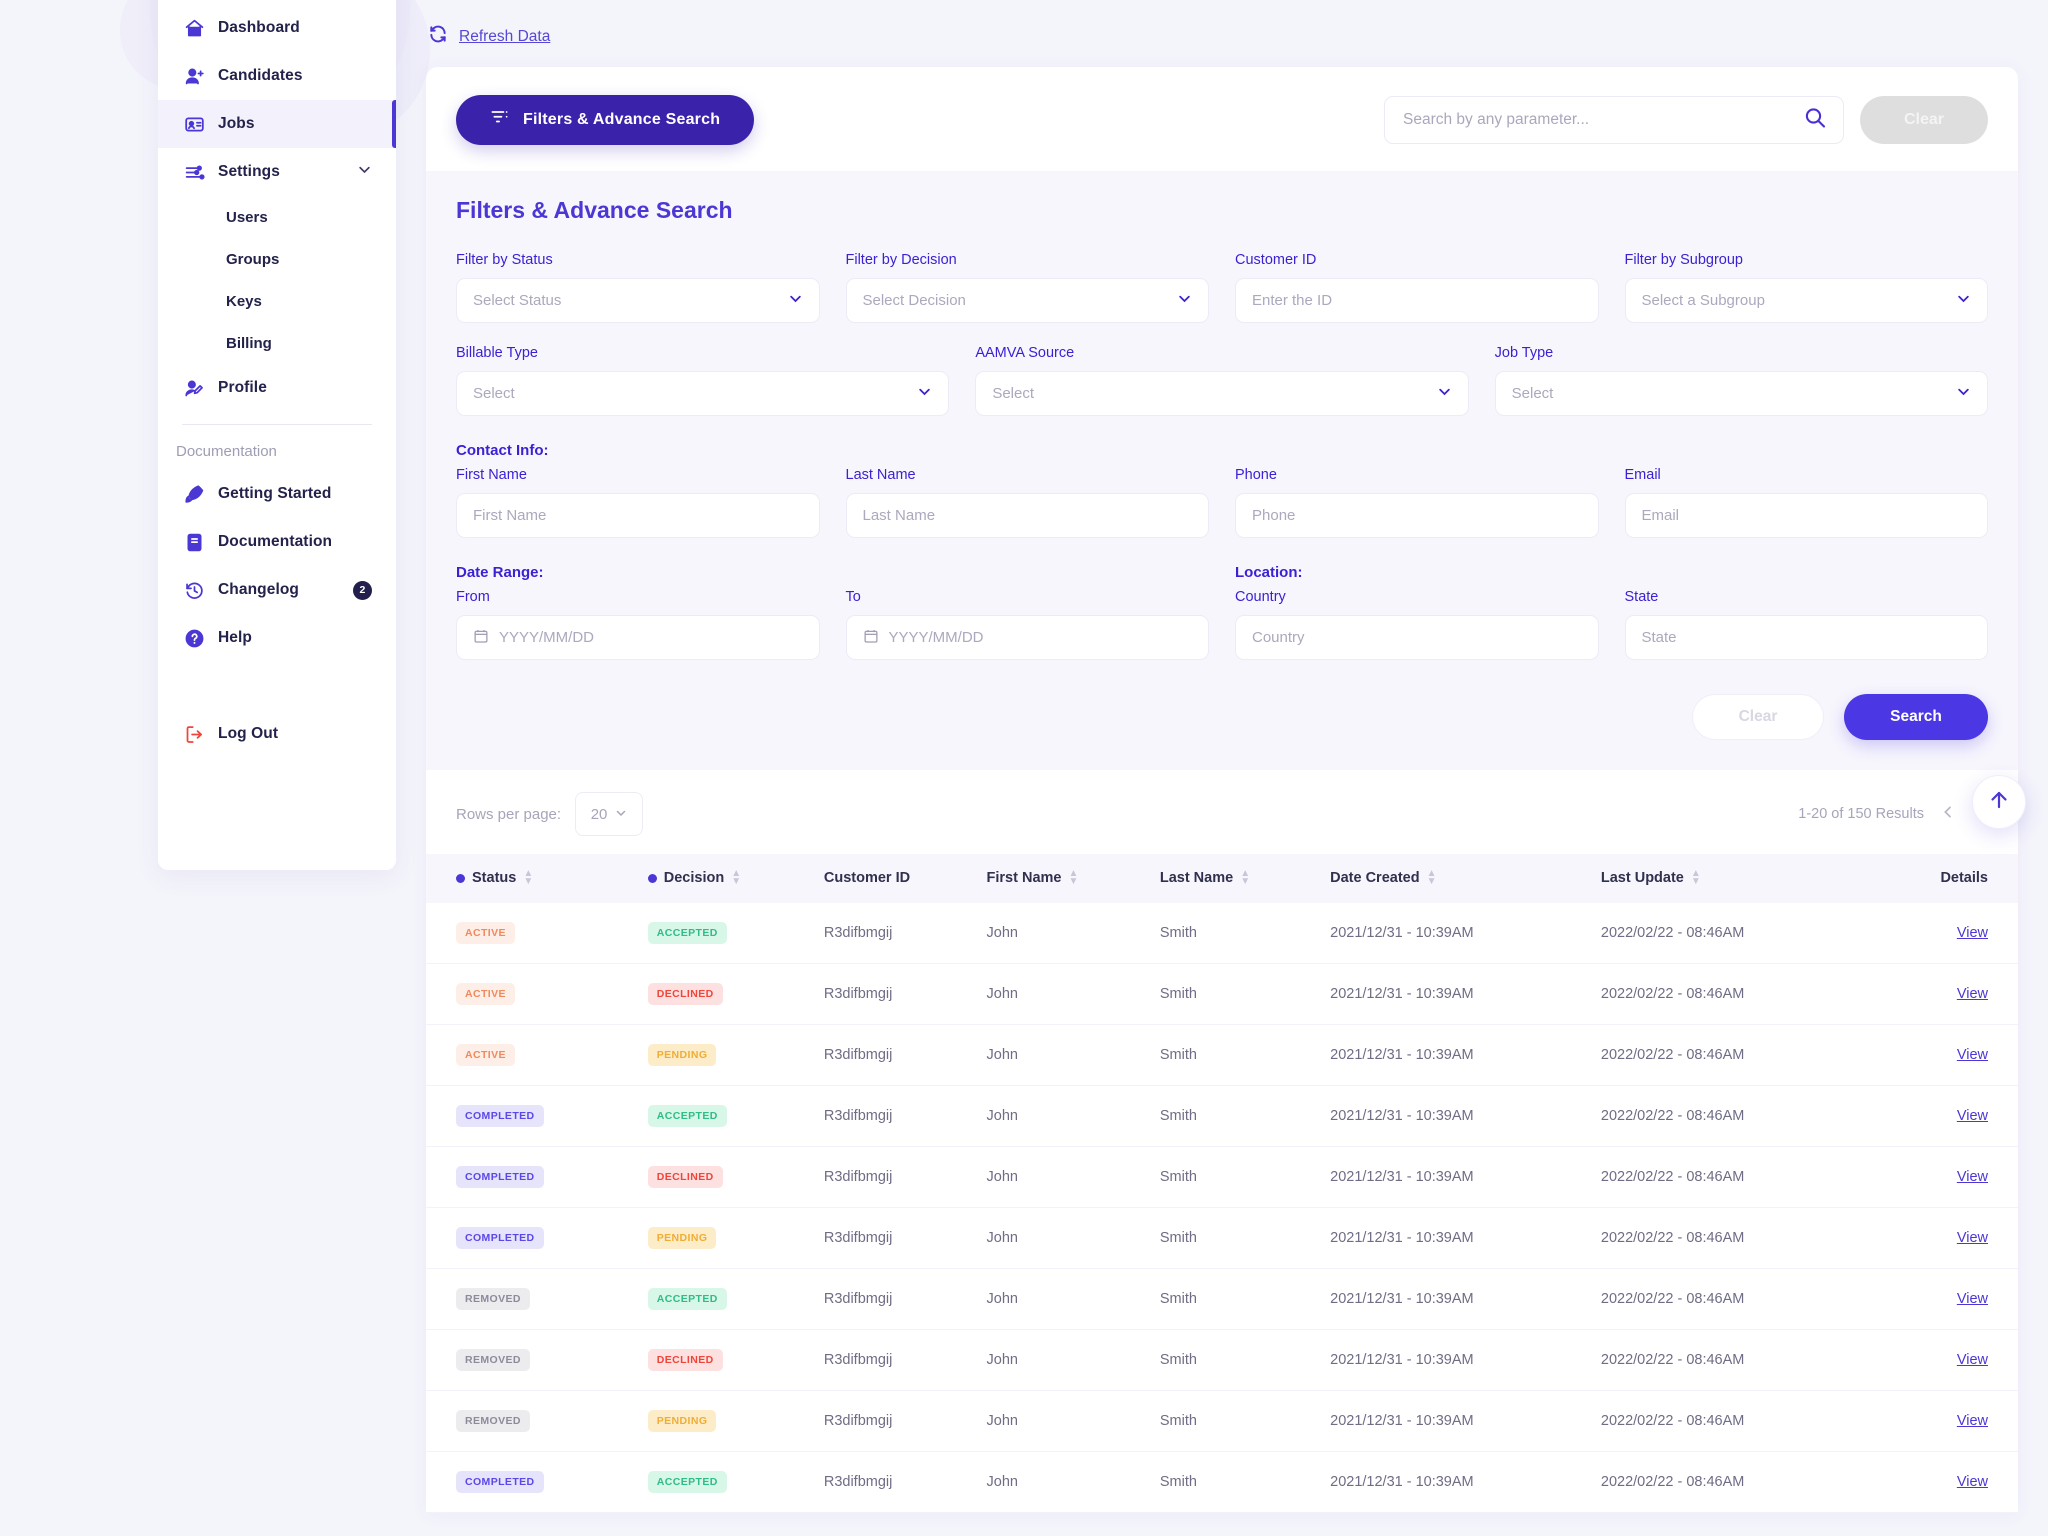 This screenshot has height=1536, width=2048. Describe the element at coordinates (622, 119) in the screenshot. I see `filters-button-label: Filters & Advance Search` at that location.